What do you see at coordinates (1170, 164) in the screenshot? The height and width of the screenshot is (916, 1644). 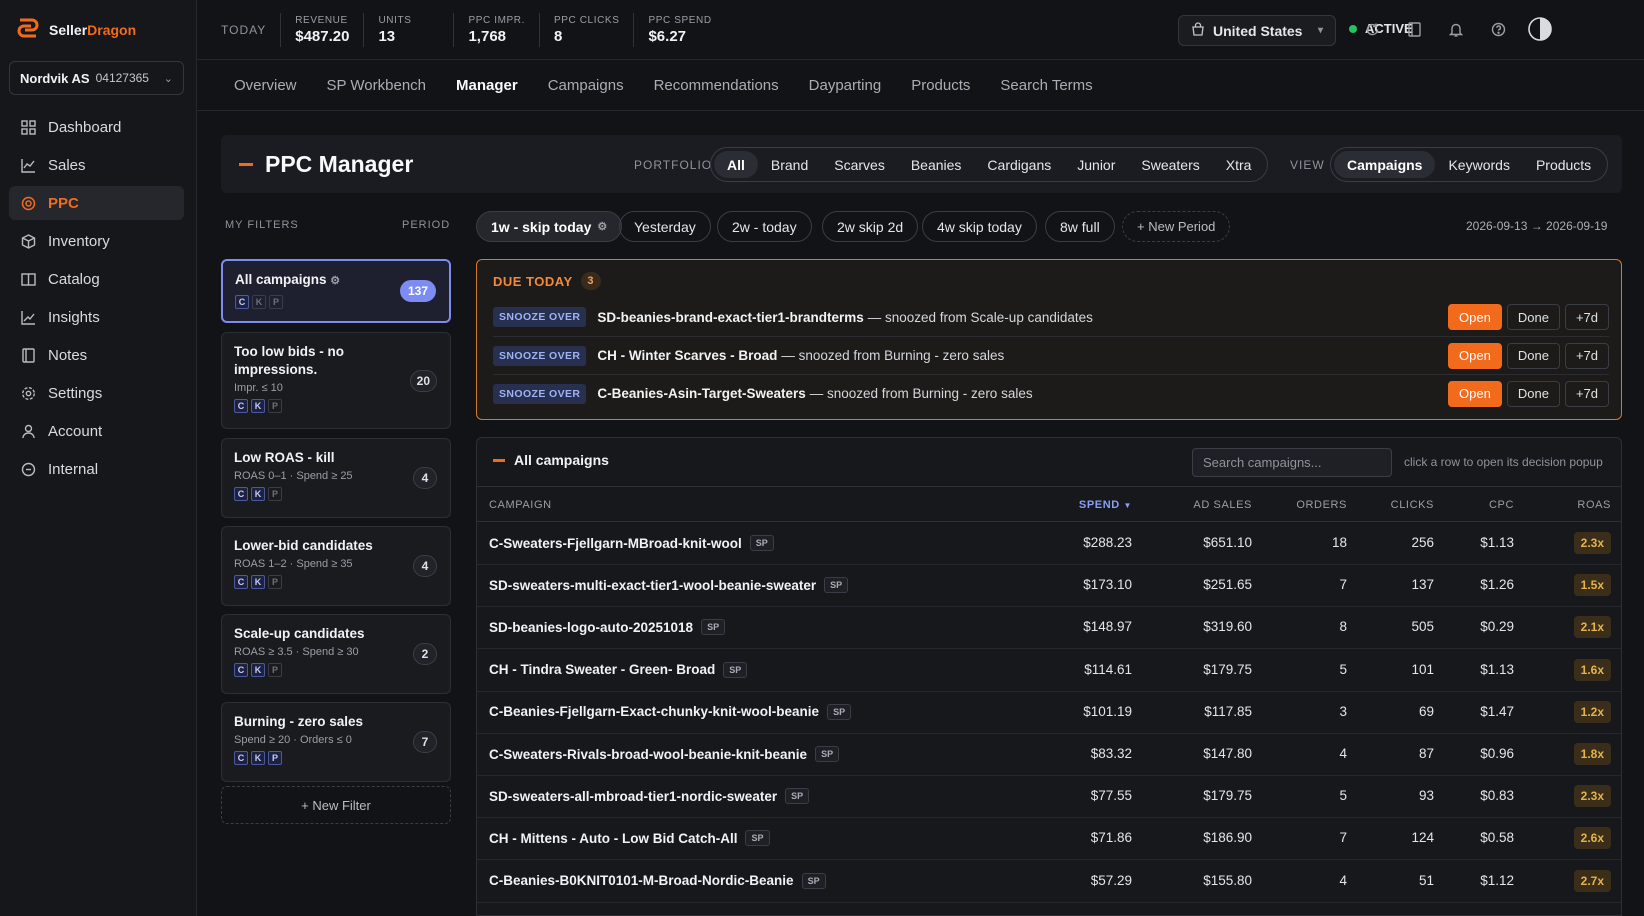 I see `portfolio-option-sweaters: Sweaters` at bounding box center [1170, 164].